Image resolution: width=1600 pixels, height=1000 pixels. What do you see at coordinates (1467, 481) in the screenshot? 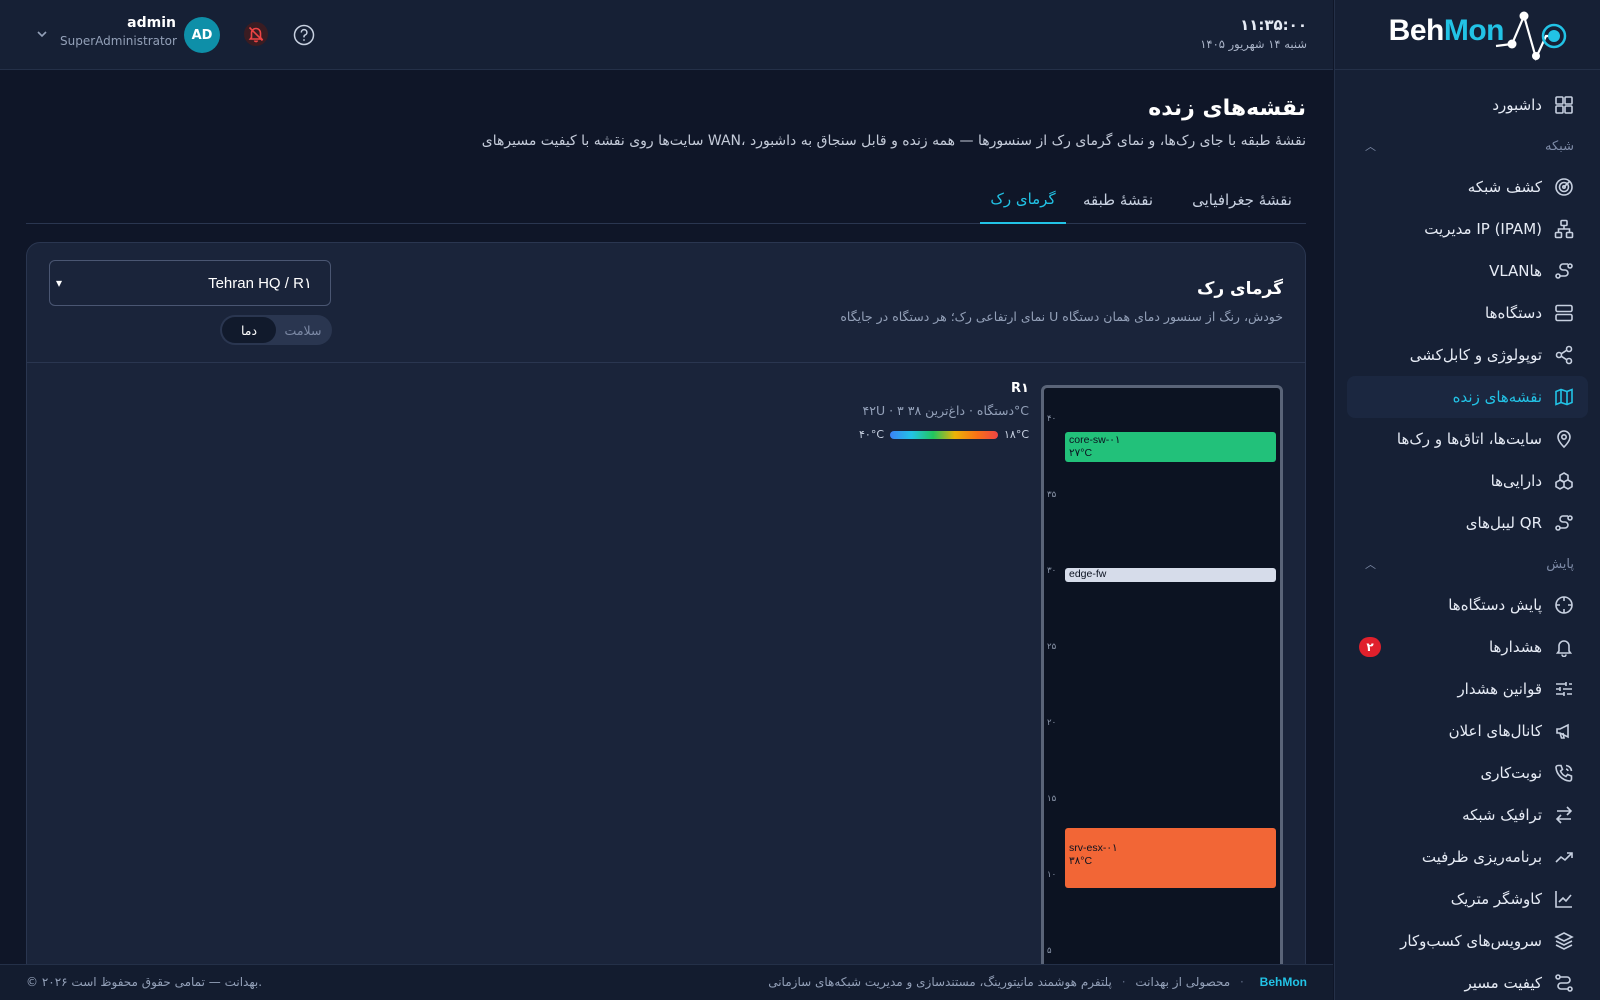
I see `sidebar-item-assets: دارایی‌ها` at bounding box center [1467, 481].